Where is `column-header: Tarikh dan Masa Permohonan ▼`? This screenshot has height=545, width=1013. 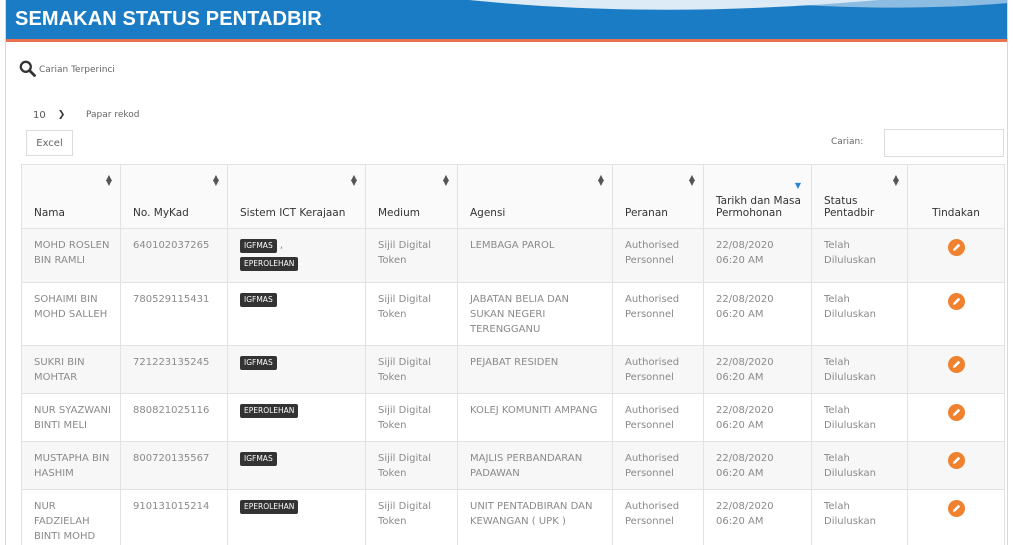
column-header: Tarikh dan Masa Permohonan ▼ is located at coordinates (757, 196).